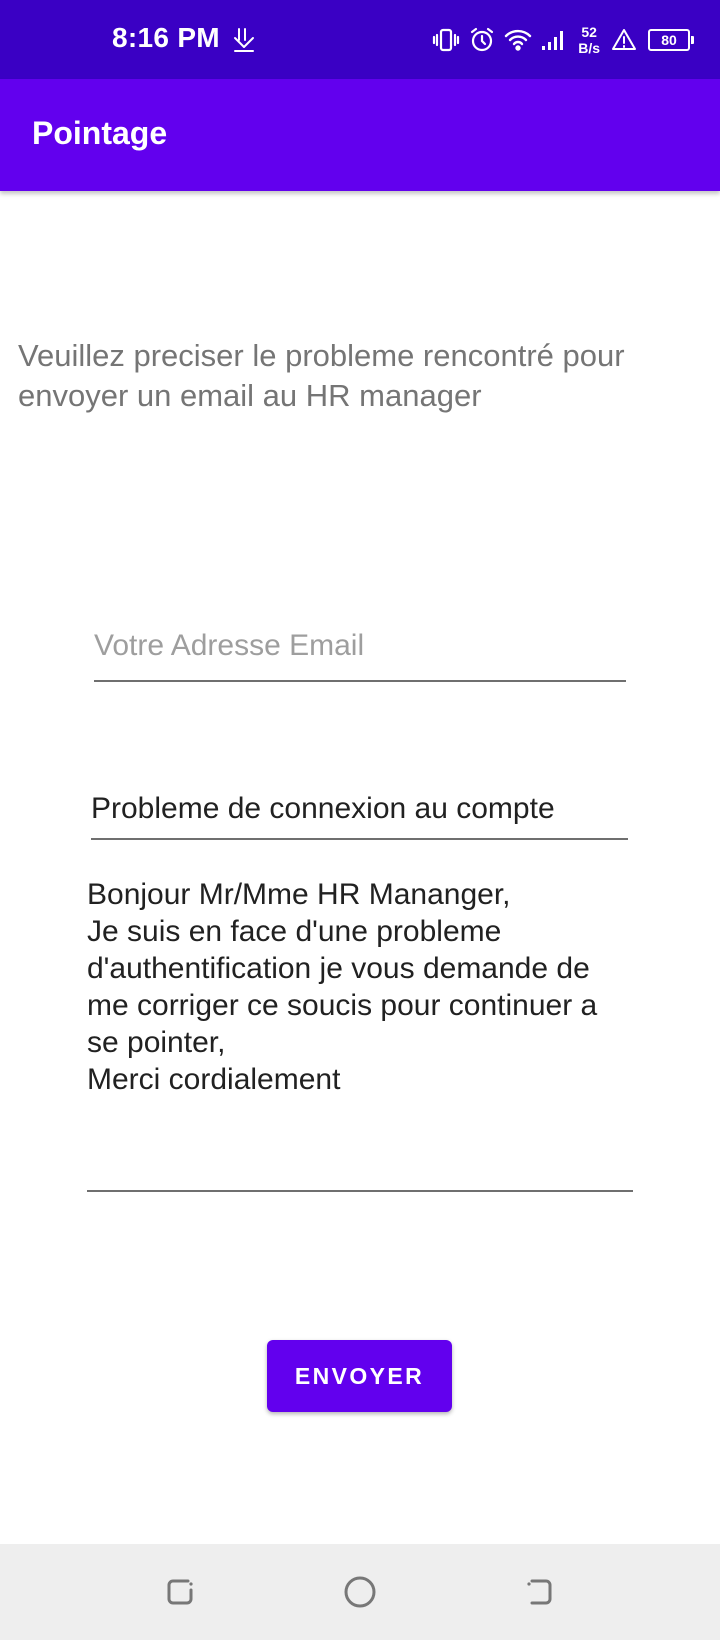  I want to click on subject-input: Probleme de connexion au compte, so click(359, 816).